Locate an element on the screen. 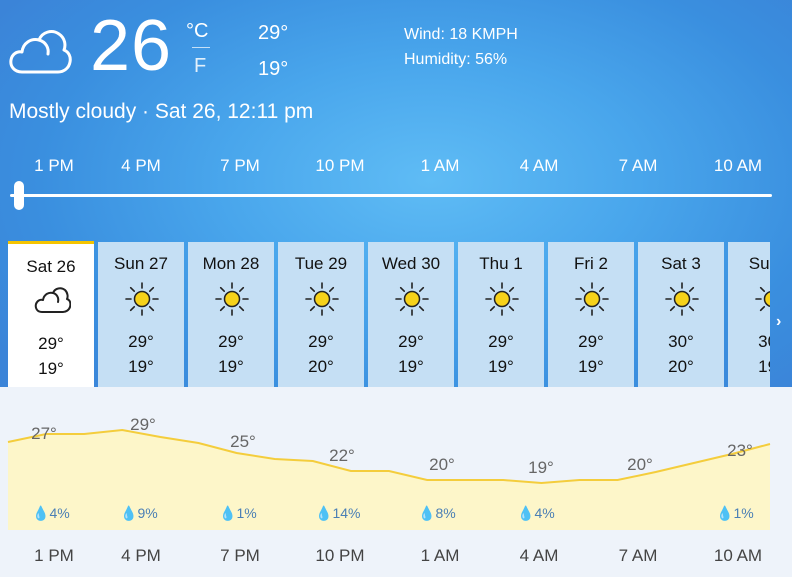  timeline-hour: 4 AM is located at coordinates (539, 165).